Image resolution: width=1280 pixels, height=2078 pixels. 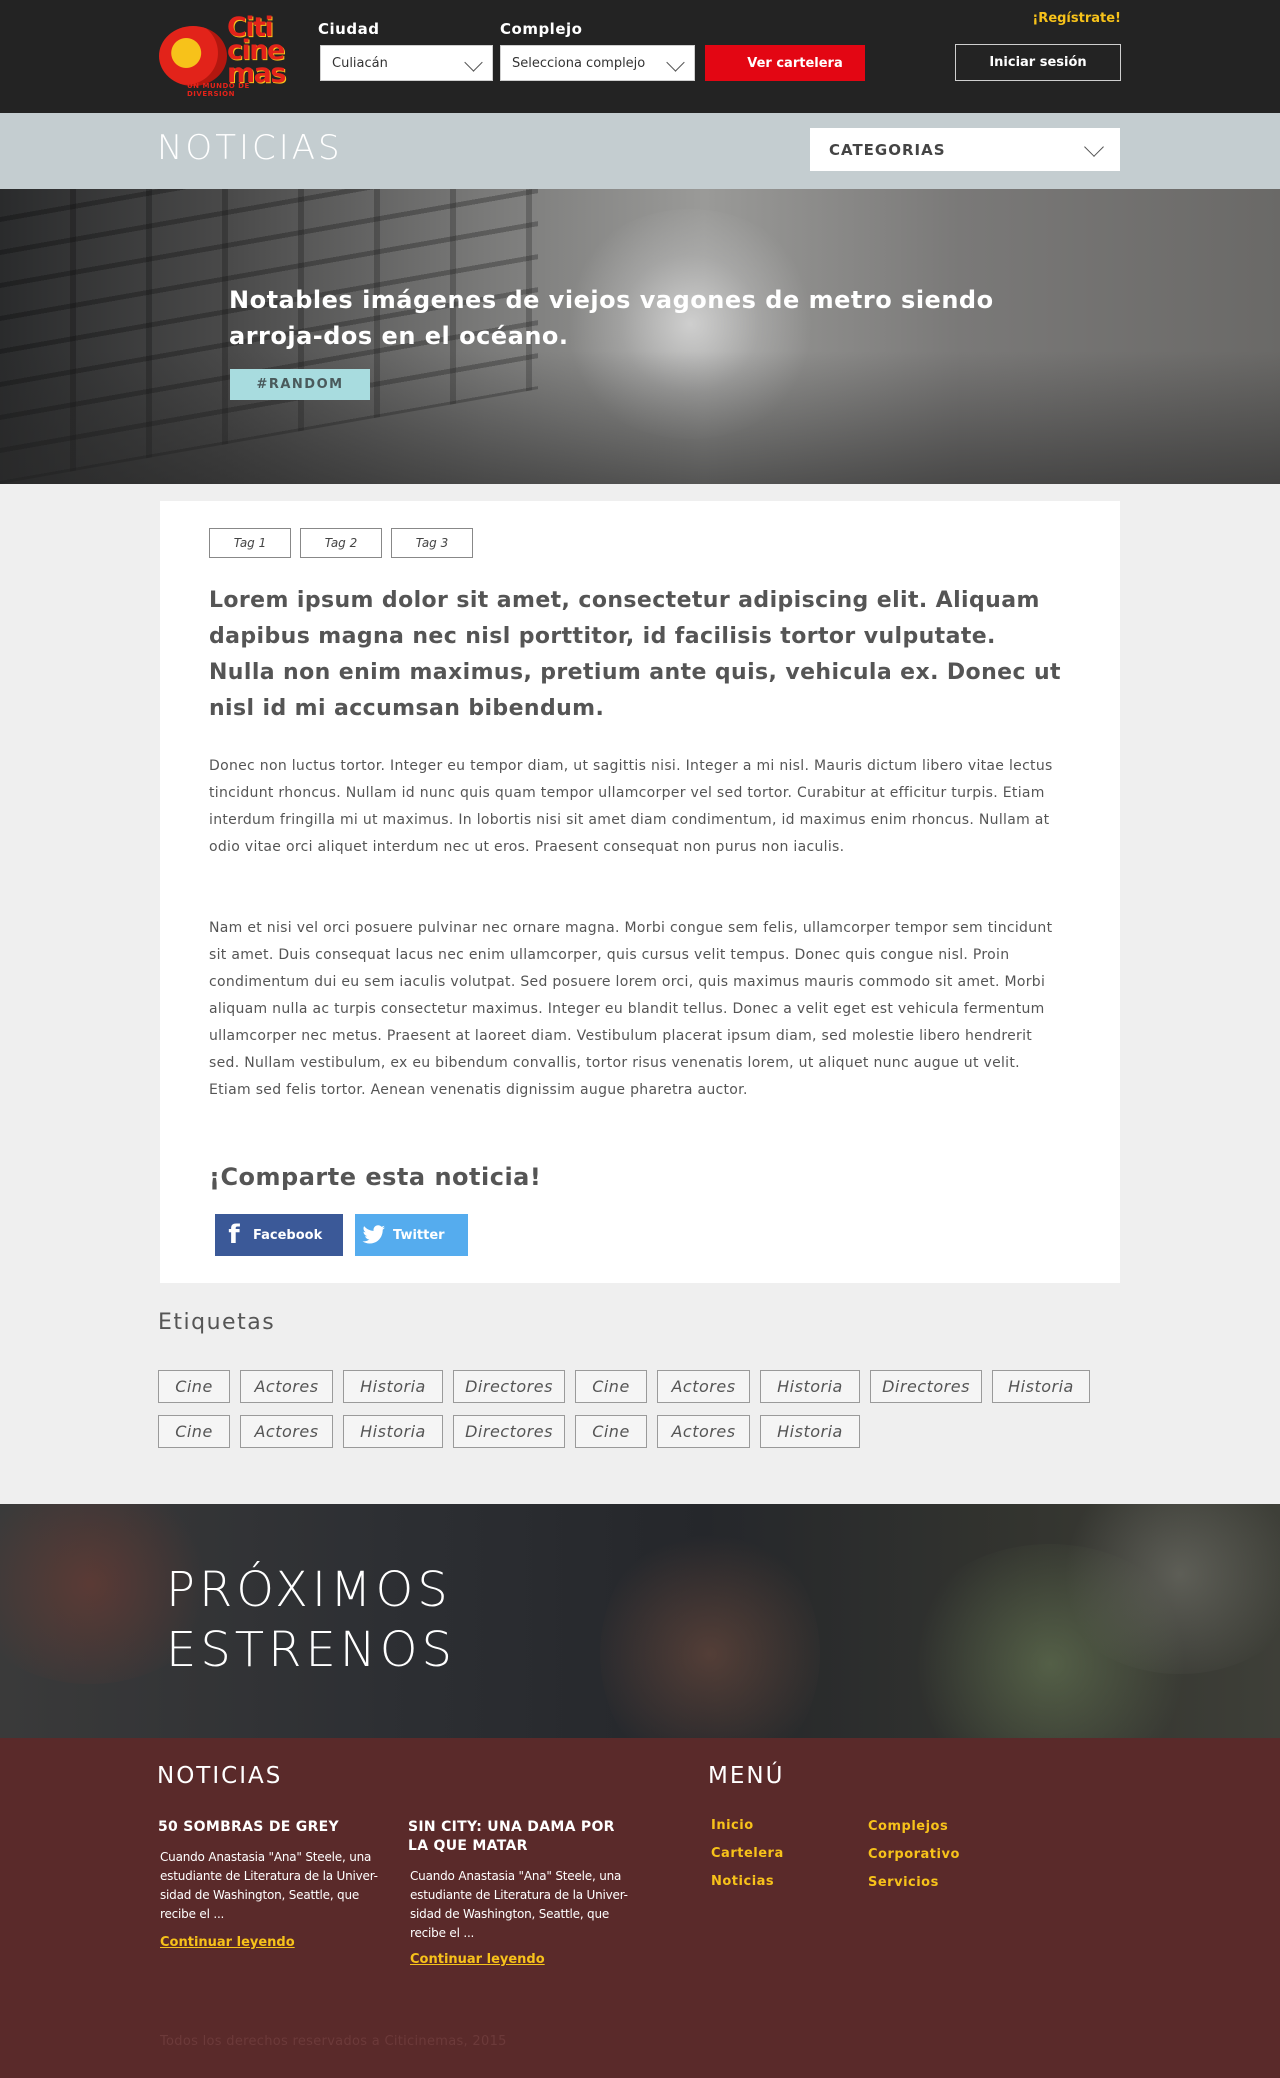 What do you see at coordinates (887, 150) in the screenshot?
I see `categories-select-value: CATEGORIAS` at bounding box center [887, 150].